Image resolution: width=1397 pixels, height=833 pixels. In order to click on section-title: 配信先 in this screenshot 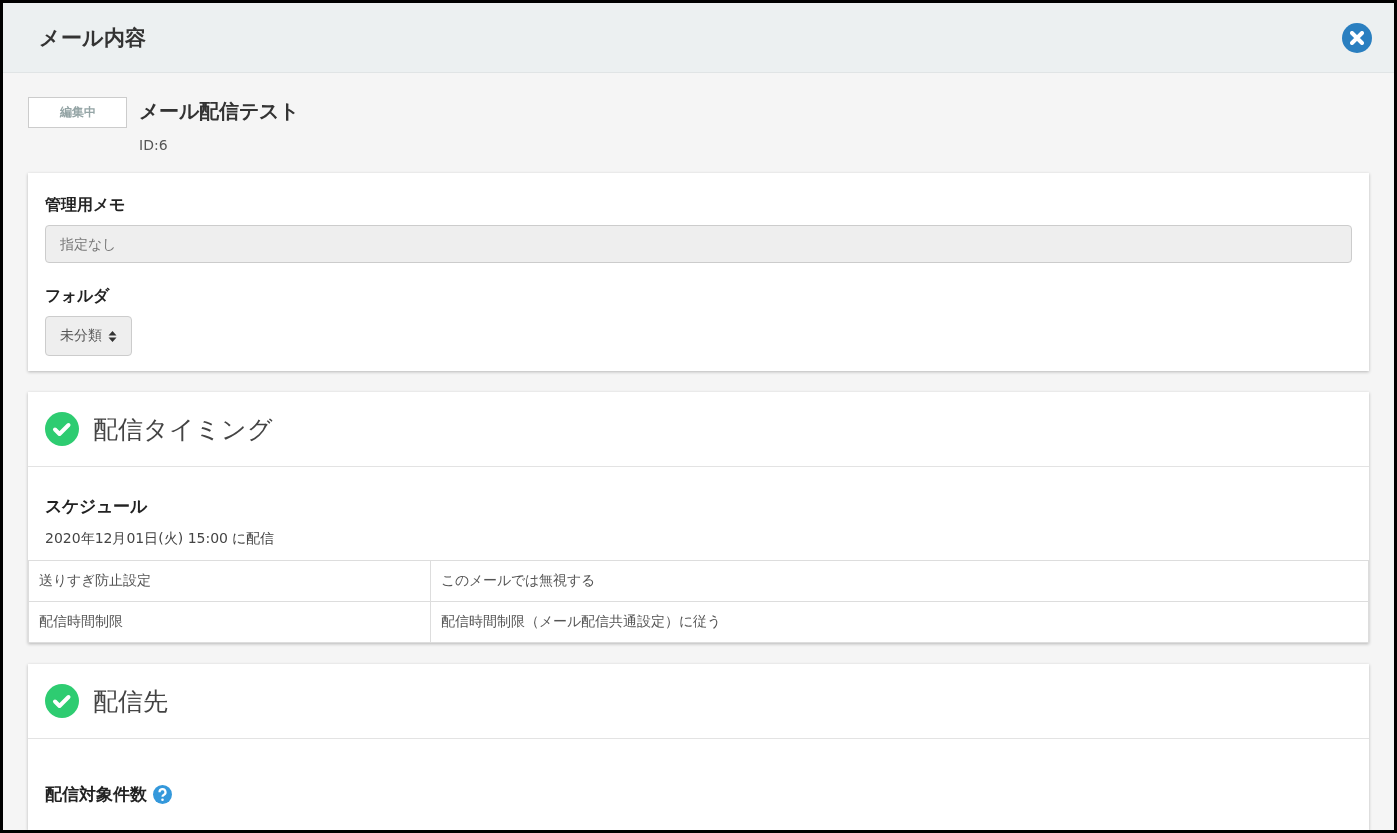, I will do `click(130, 701)`.